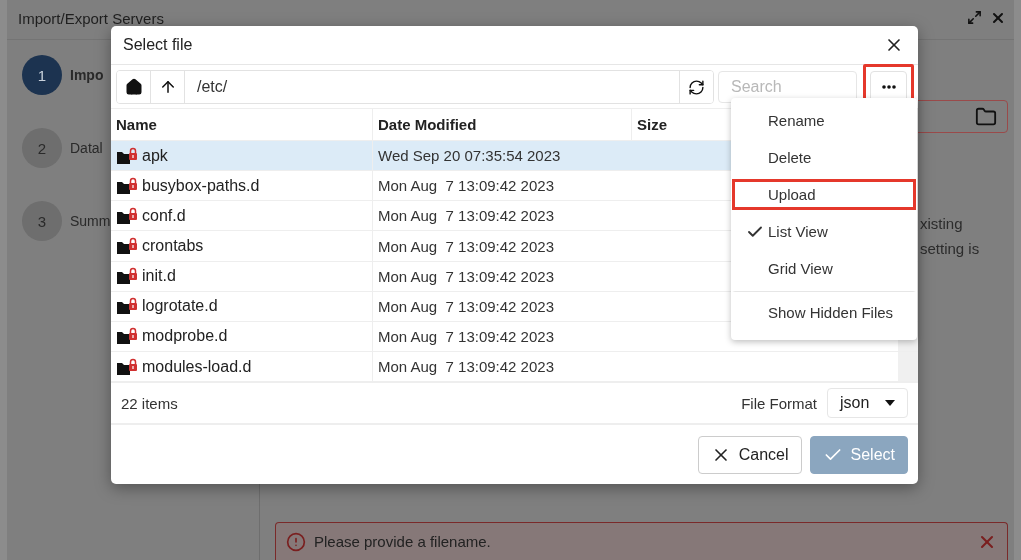  I want to click on file-format-label: File Format, so click(779, 403).